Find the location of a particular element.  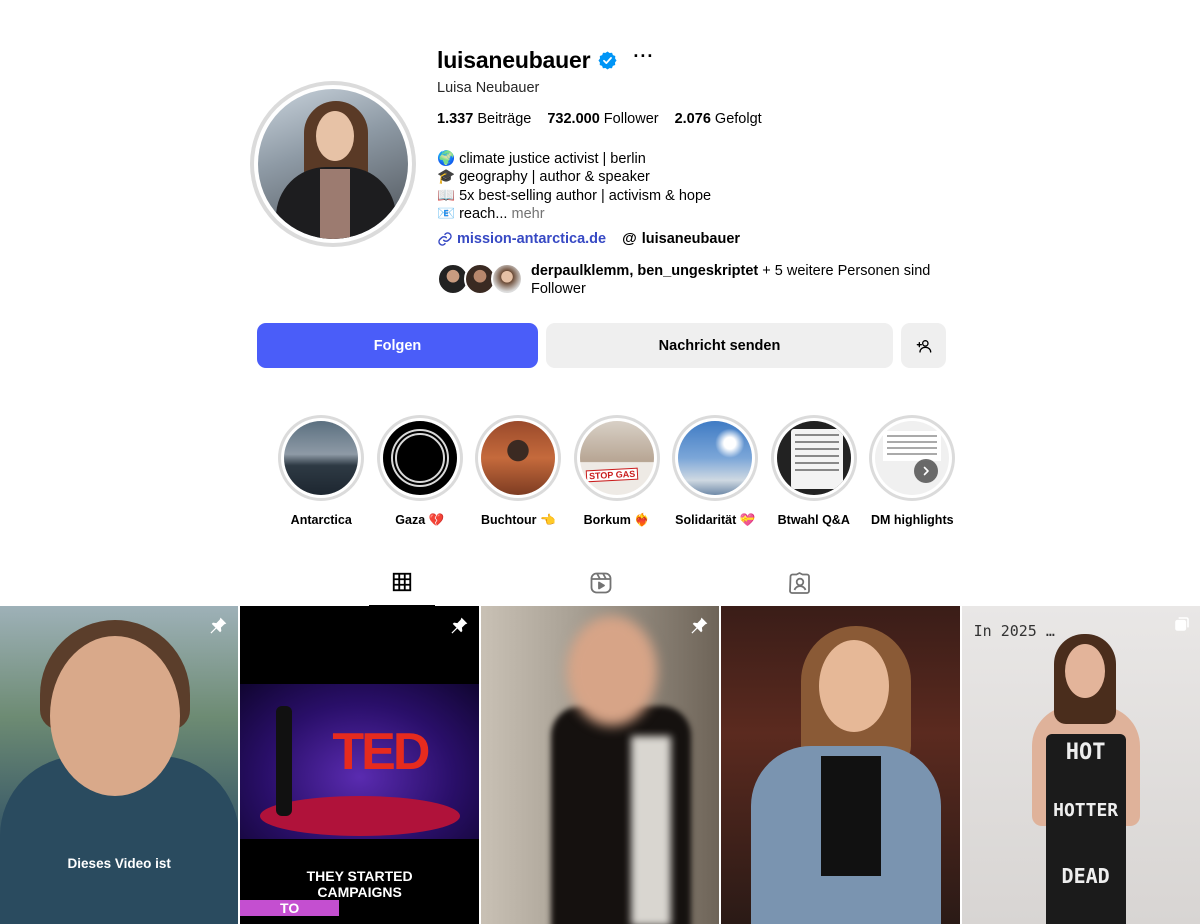

highlight-antarctica: Antarctica is located at coordinates (321, 471).